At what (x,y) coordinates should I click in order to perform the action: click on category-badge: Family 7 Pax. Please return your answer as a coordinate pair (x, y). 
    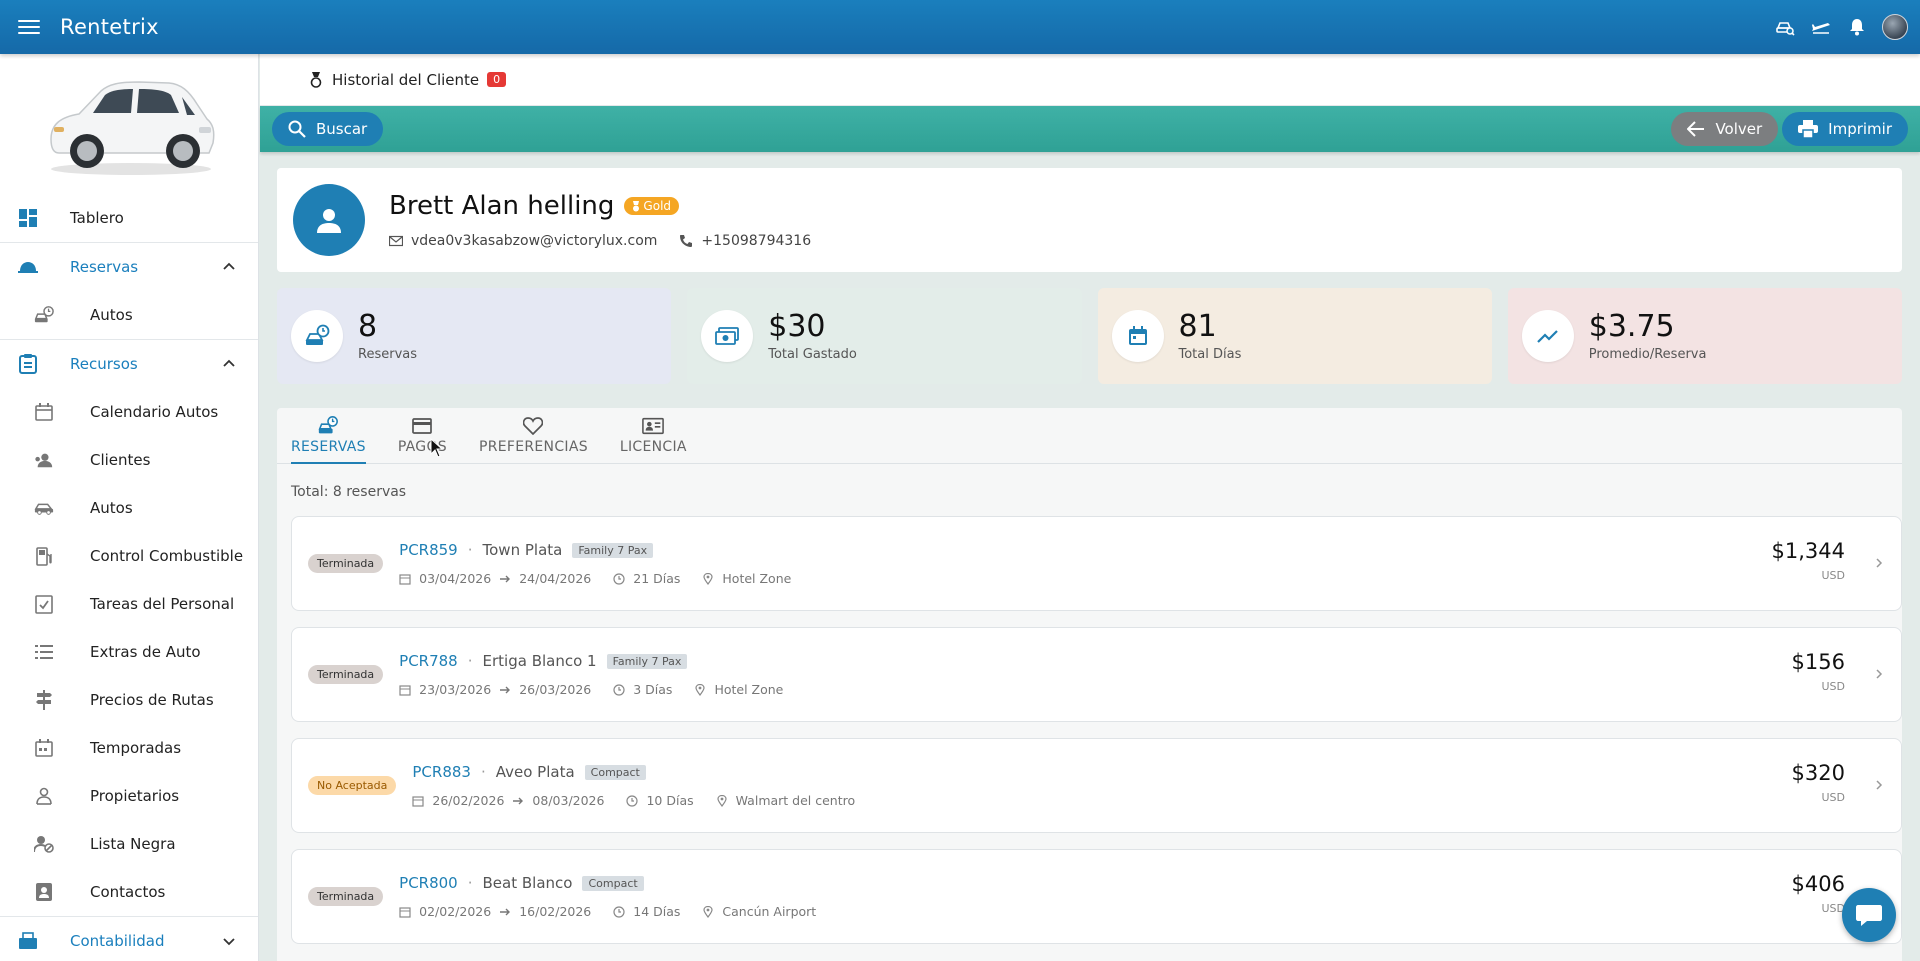
    Looking at the image, I should click on (613, 550).